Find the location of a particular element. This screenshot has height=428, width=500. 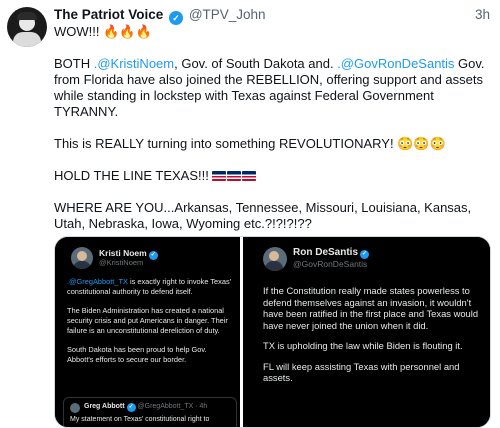

tweet-line-1: WOW!!! 🔥🔥🔥 is located at coordinates (103, 31).